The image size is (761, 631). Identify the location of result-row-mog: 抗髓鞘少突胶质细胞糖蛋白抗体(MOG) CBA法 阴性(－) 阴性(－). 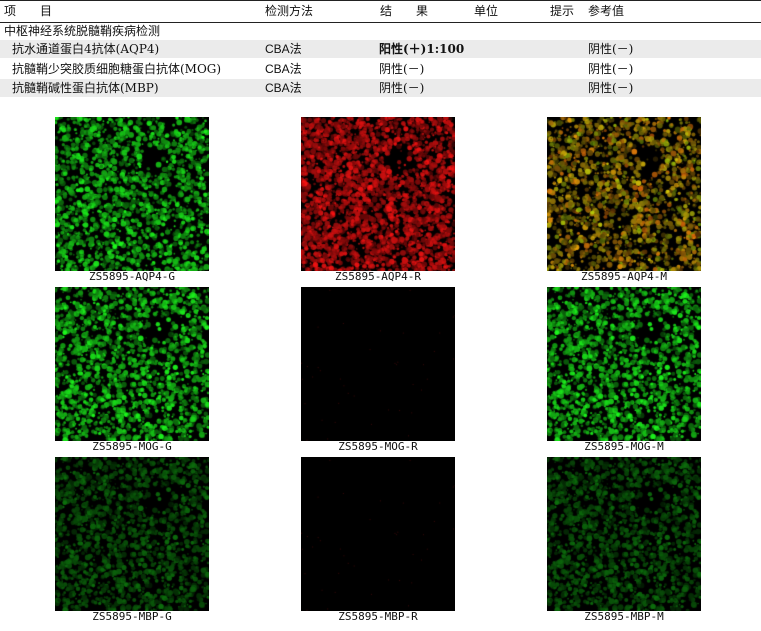
(380, 69).